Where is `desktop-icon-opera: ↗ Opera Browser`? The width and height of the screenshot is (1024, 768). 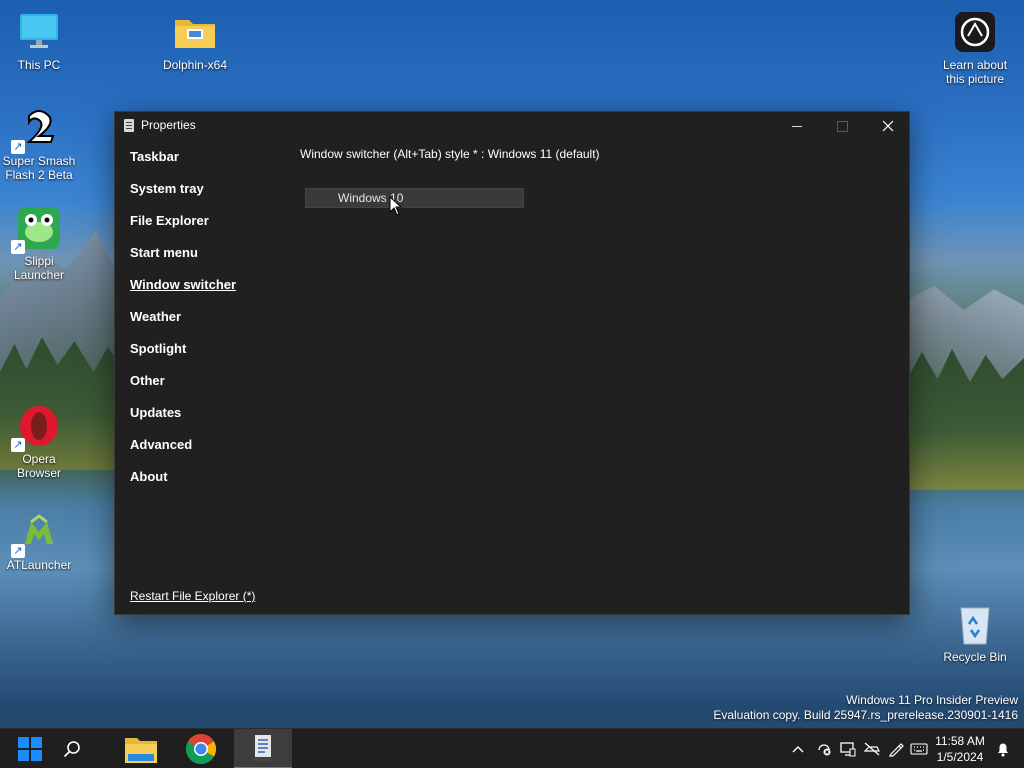 desktop-icon-opera: ↗ Opera Browser is located at coordinates (39, 442).